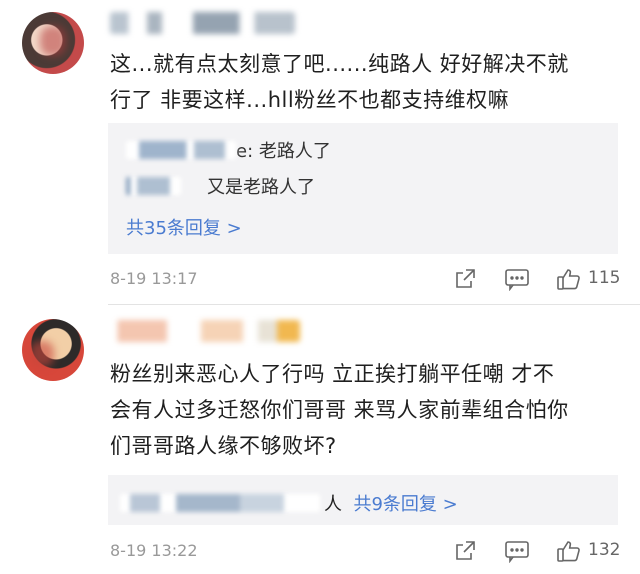 The image size is (640, 574). I want to click on like-count: 132, so click(604, 550).